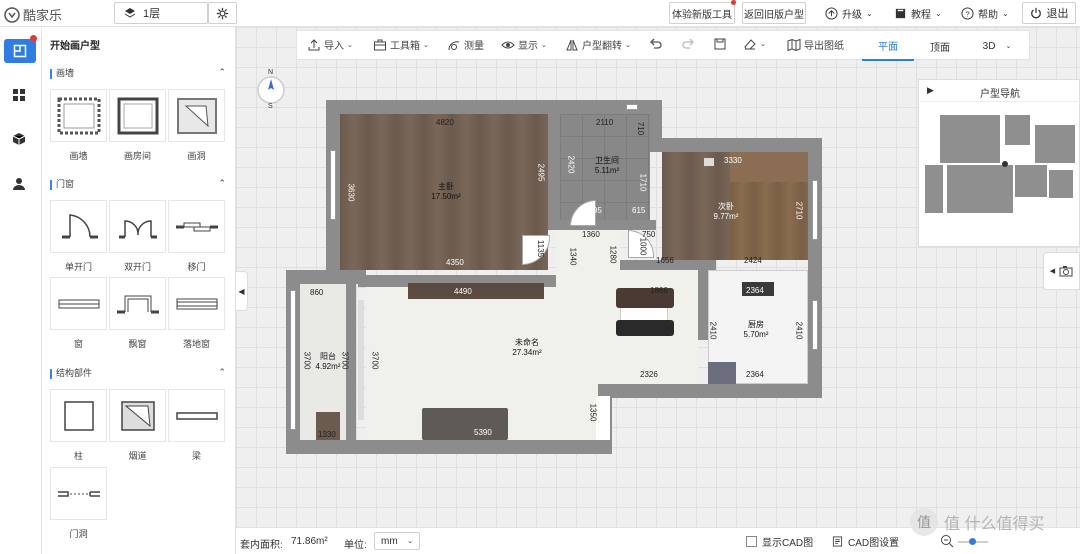  Describe the element at coordinates (997, 46) in the screenshot. I see `tab-3d: 3D ⌄` at that location.